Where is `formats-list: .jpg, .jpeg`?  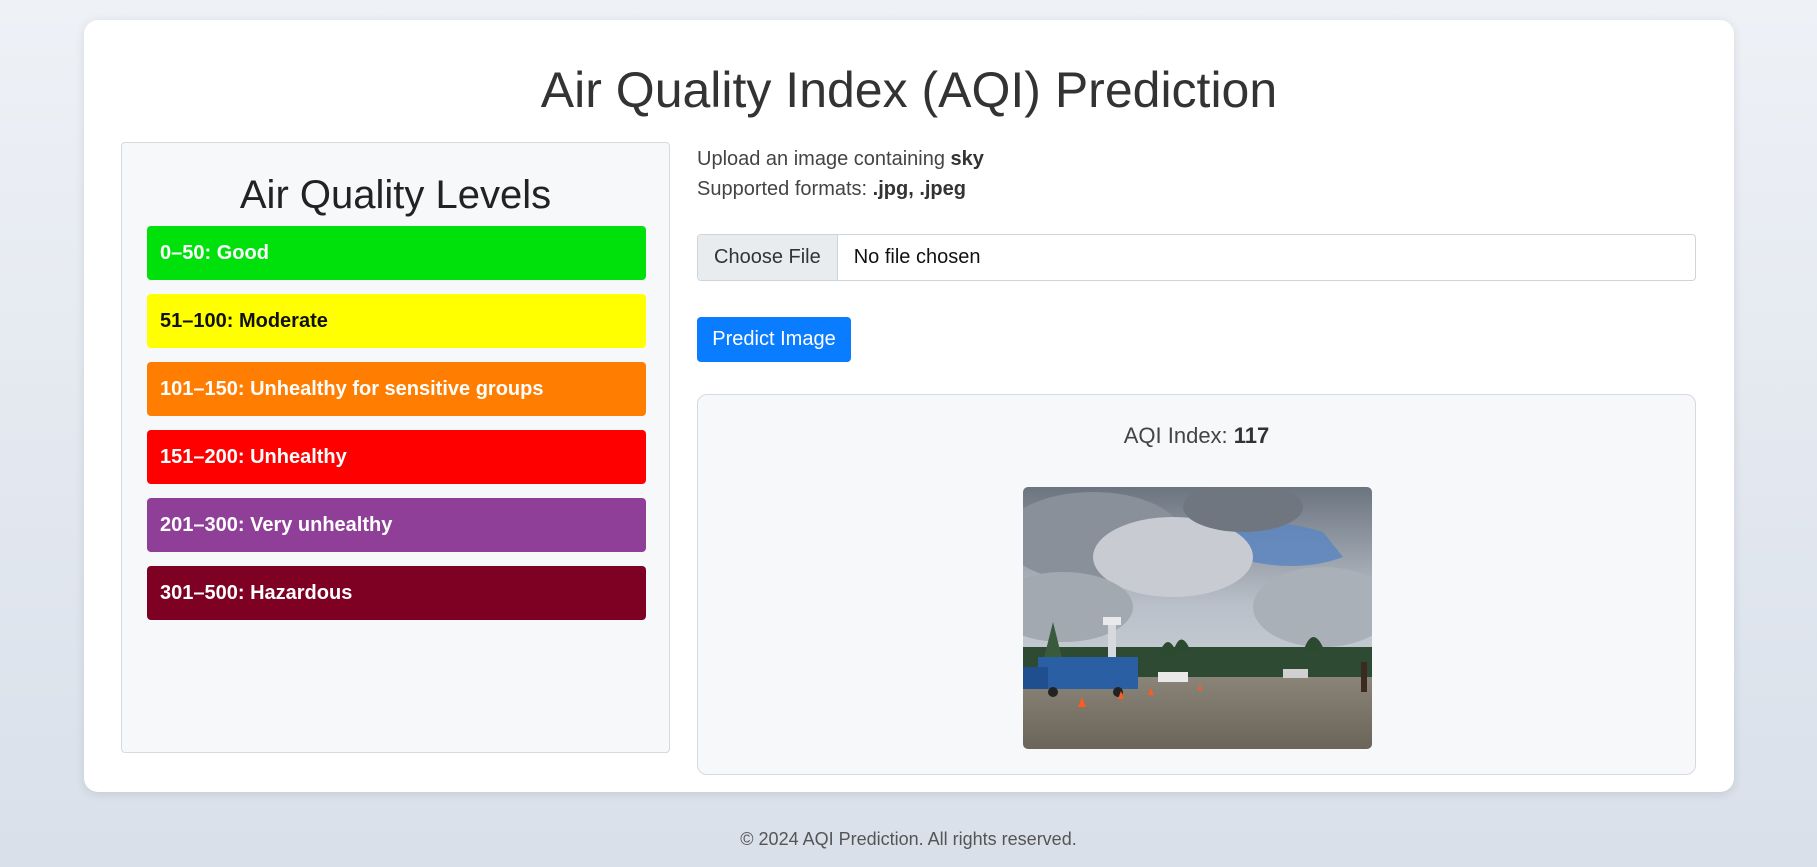 formats-list: .jpg, .jpeg is located at coordinates (919, 189).